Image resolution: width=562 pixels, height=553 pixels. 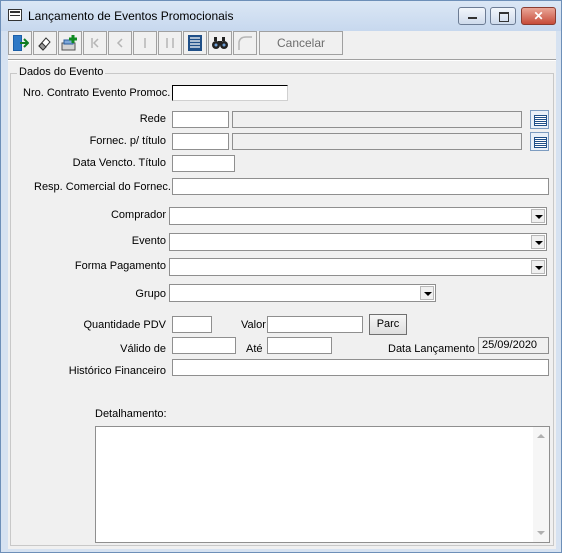 What do you see at coordinates (192, 324) in the screenshot?
I see `pdv-quantity-field` at bounding box center [192, 324].